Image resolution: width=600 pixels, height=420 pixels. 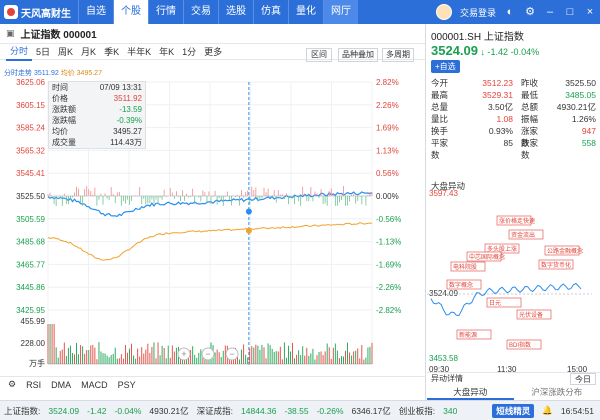 I want to click on q-value: 1.26%, so click(x=583, y=119).